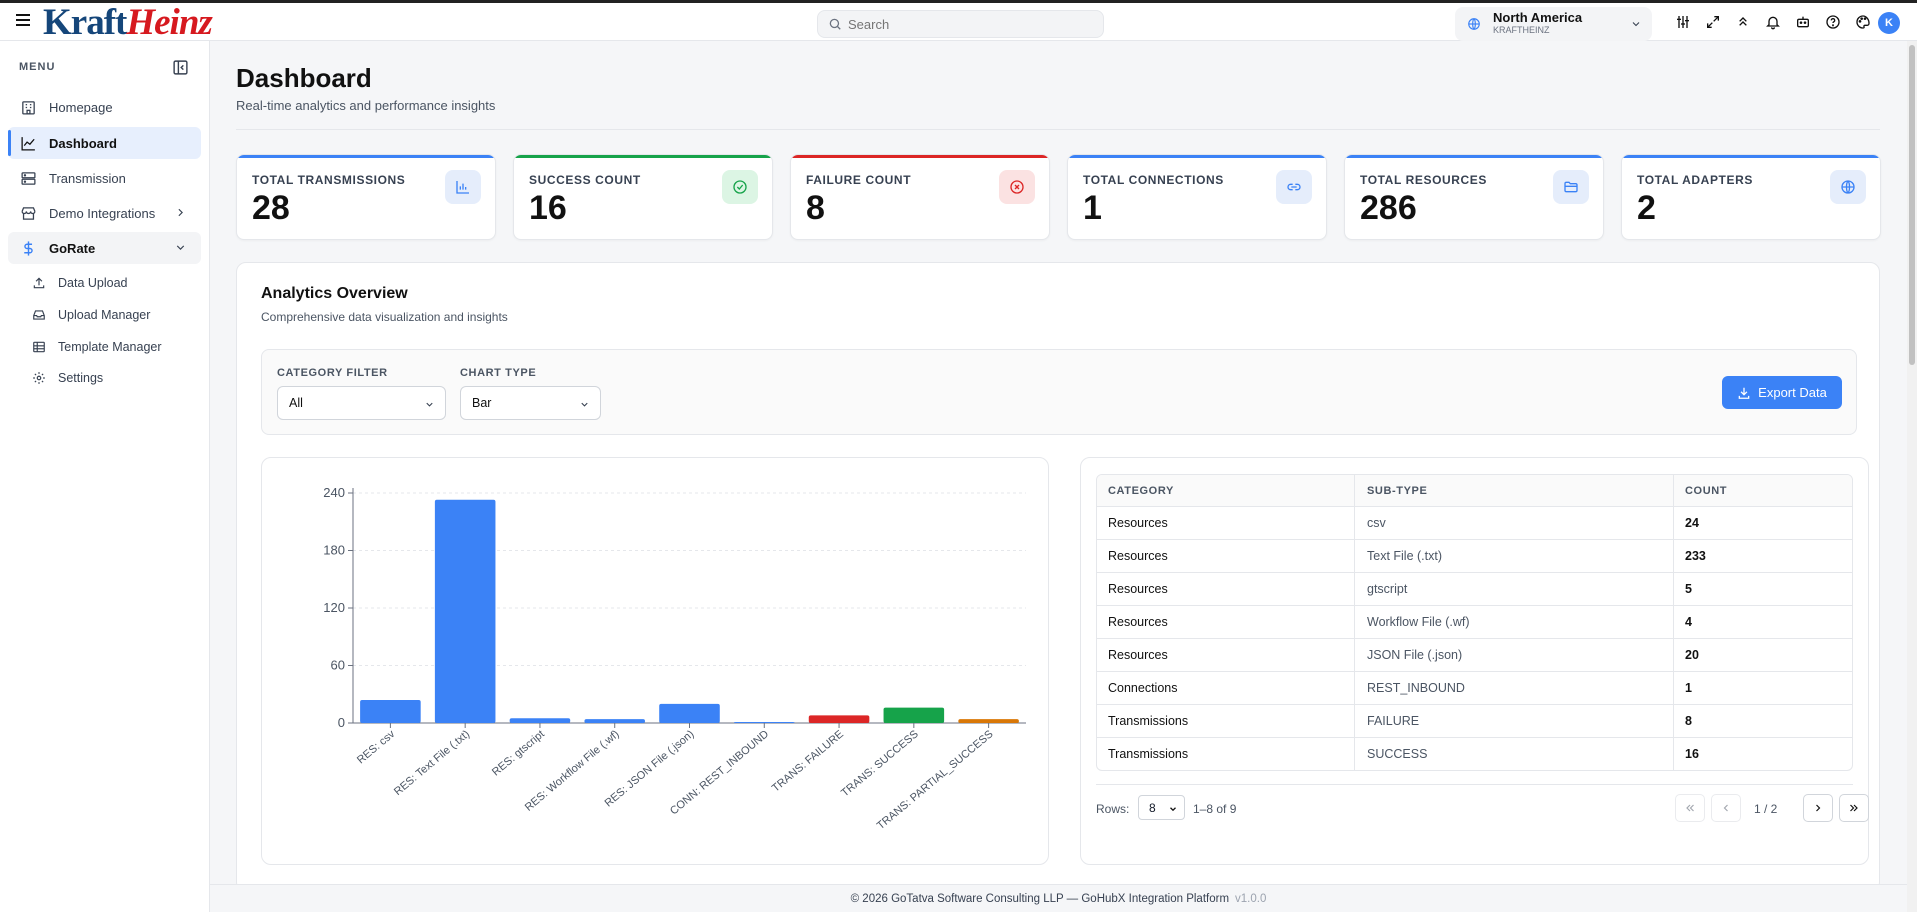  I want to click on export-data-button: Export Data, so click(1782, 392).